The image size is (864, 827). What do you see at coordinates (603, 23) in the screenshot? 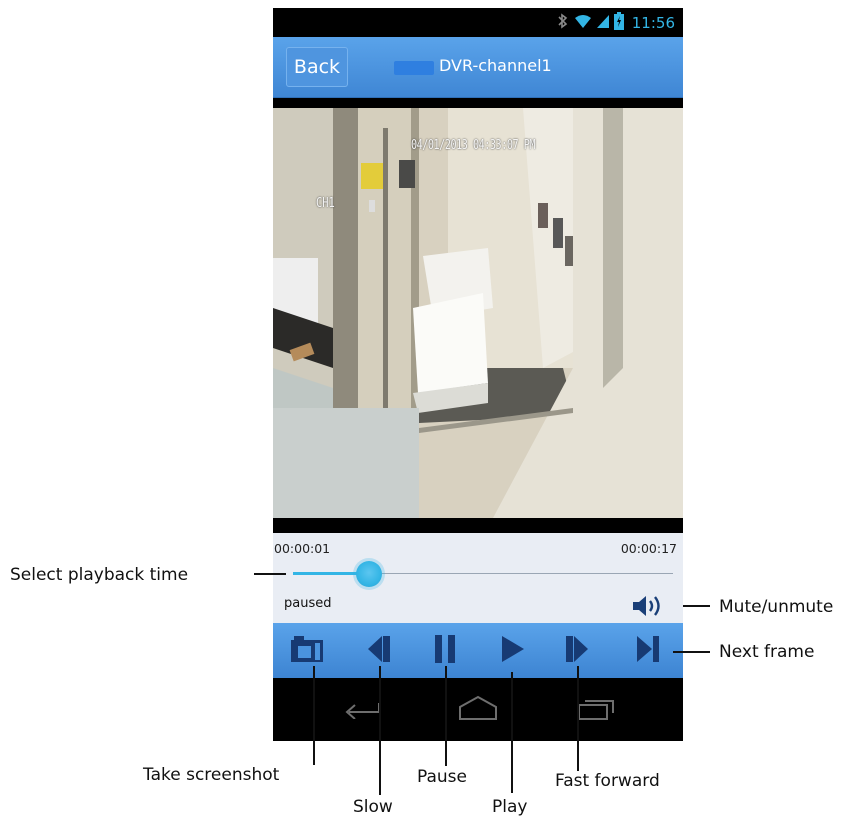
I see `signal-icon` at bounding box center [603, 23].